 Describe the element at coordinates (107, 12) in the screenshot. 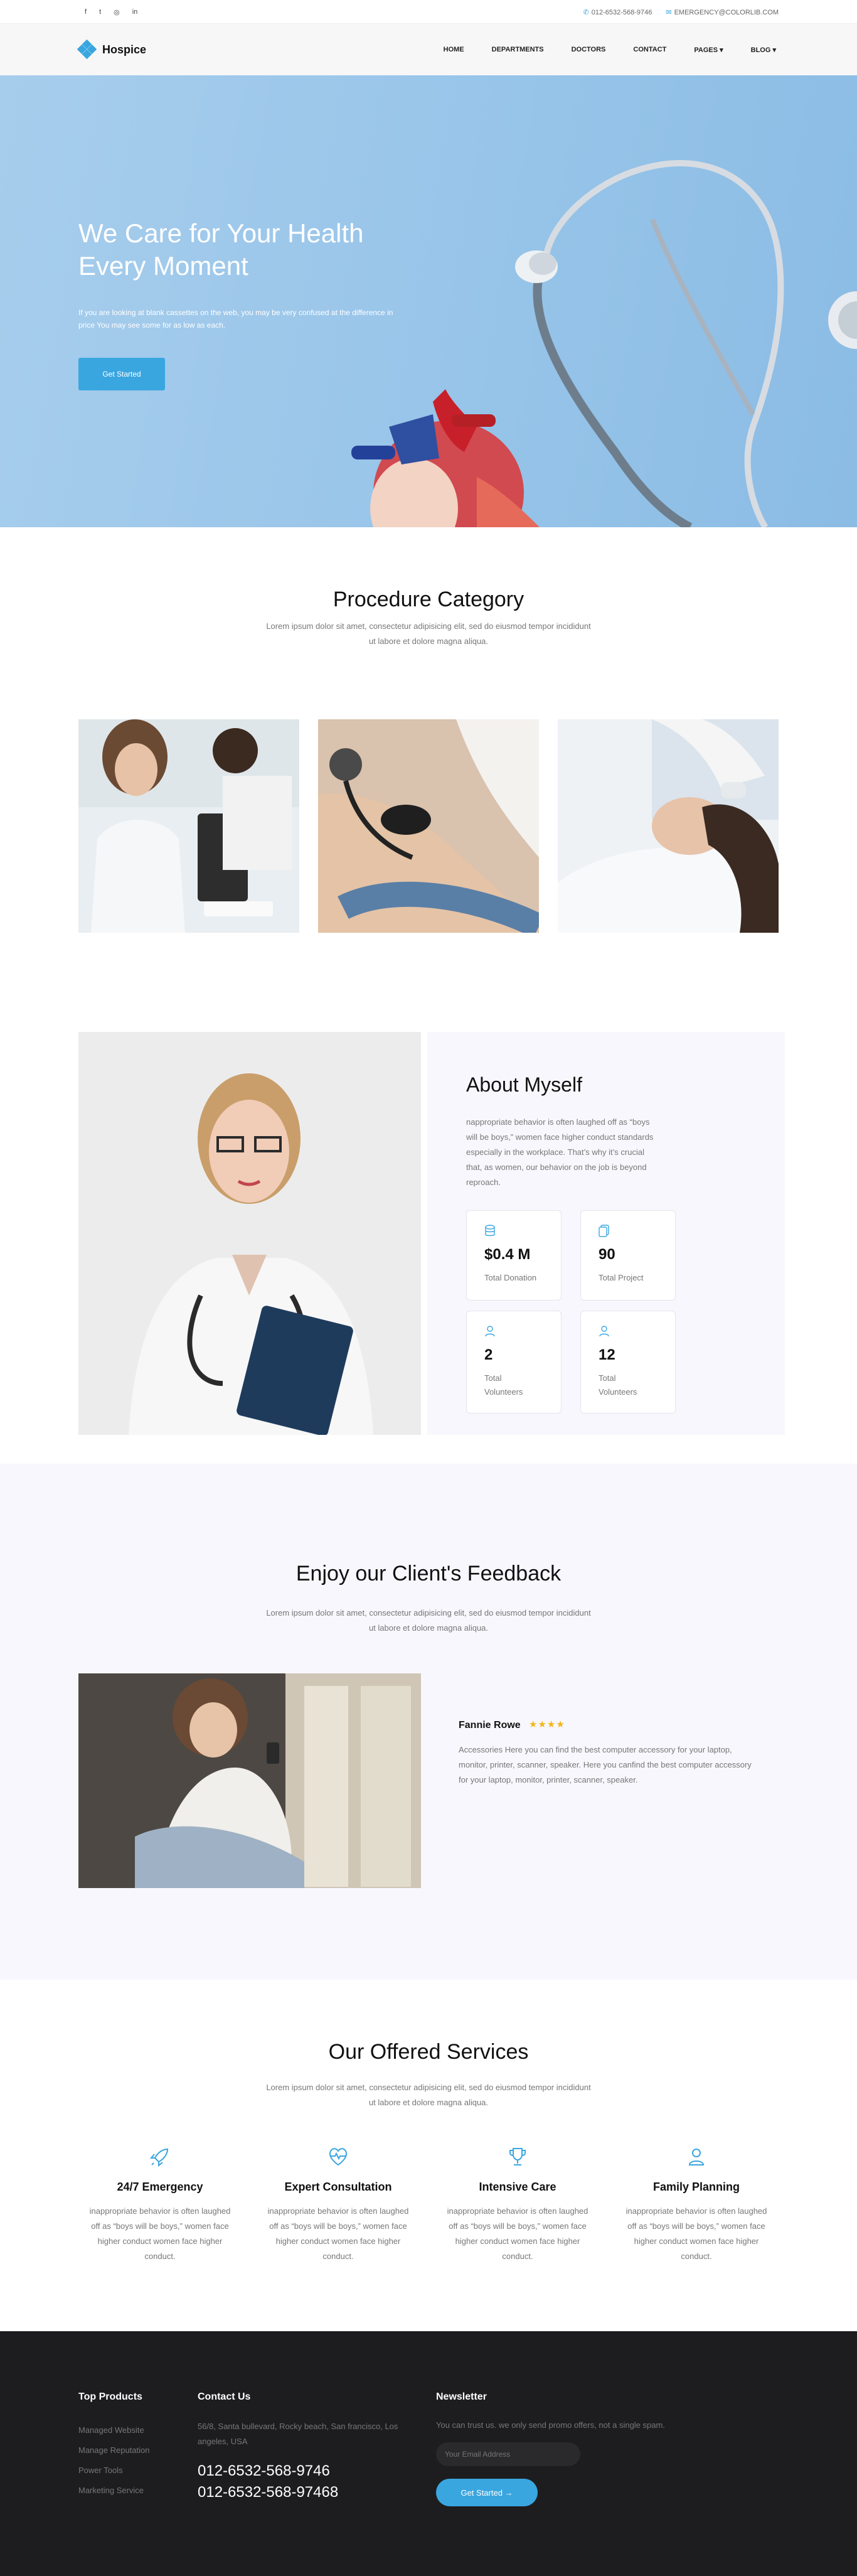

I see `social-links: f t ◎ in` at that location.